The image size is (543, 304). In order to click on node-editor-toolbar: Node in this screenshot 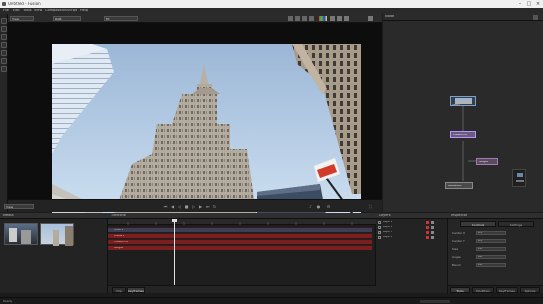, I will do `click(463, 17)`.